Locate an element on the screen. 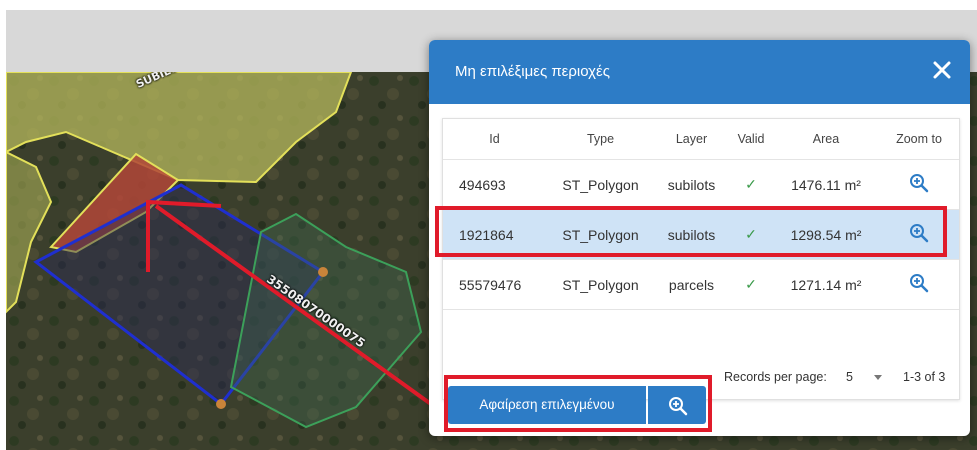 This screenshot has width=977, height=450. close-button is located at coordinates (942, 70).